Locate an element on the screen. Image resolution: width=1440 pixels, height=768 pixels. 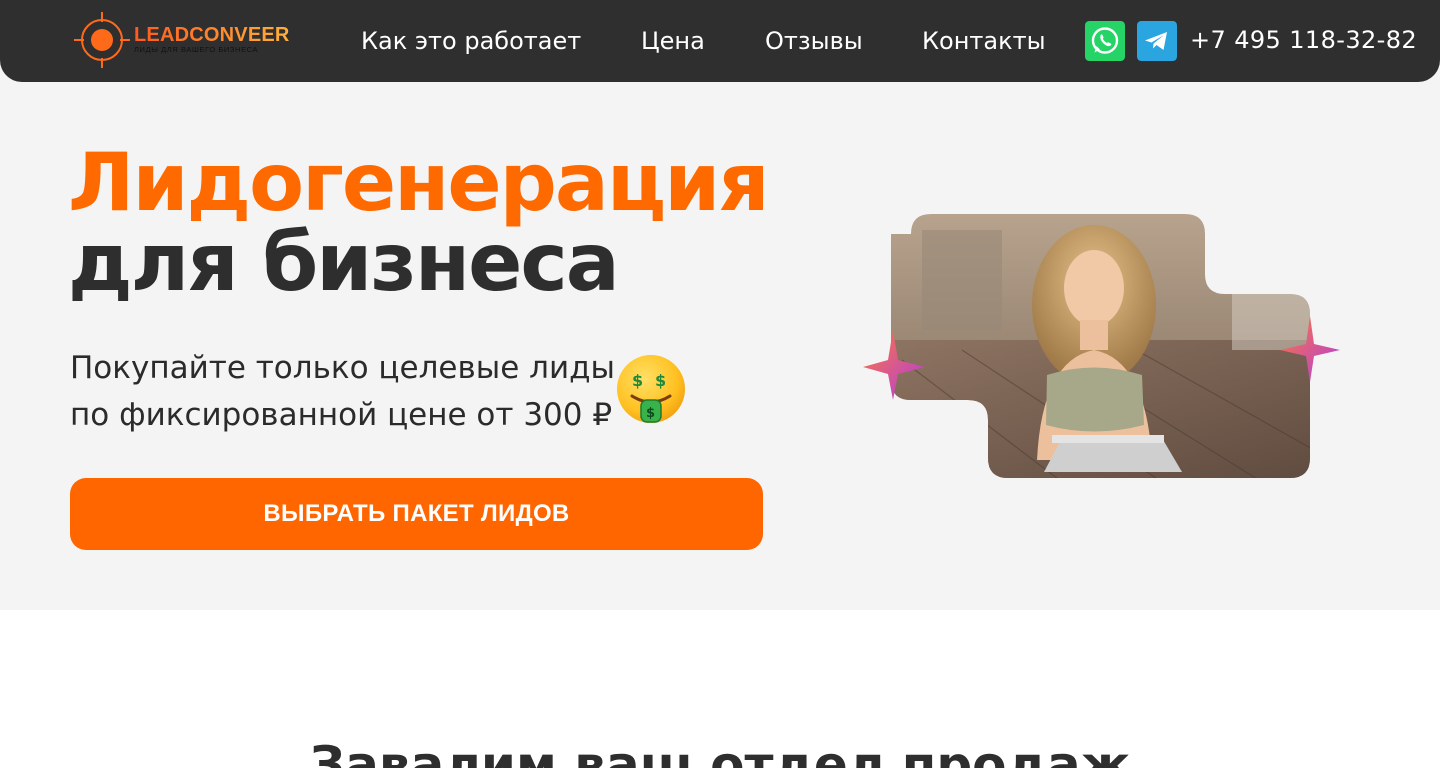
hero-photo is located at coordinates (1101, 346).